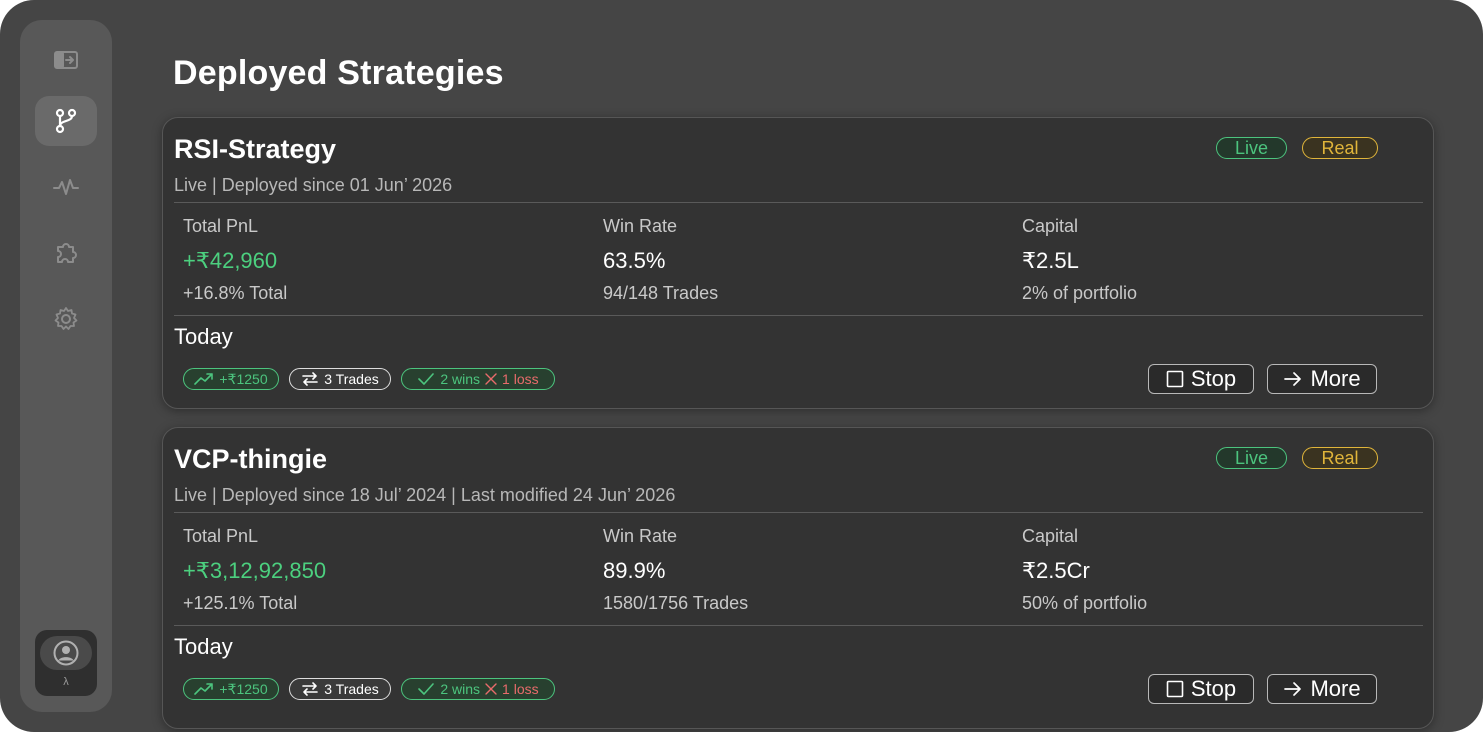 The width and height of the screenshot is (1483, 732). Describe the element at coordinates (66, 682) in the screenshot. I see `profile-label: λ` at that location.